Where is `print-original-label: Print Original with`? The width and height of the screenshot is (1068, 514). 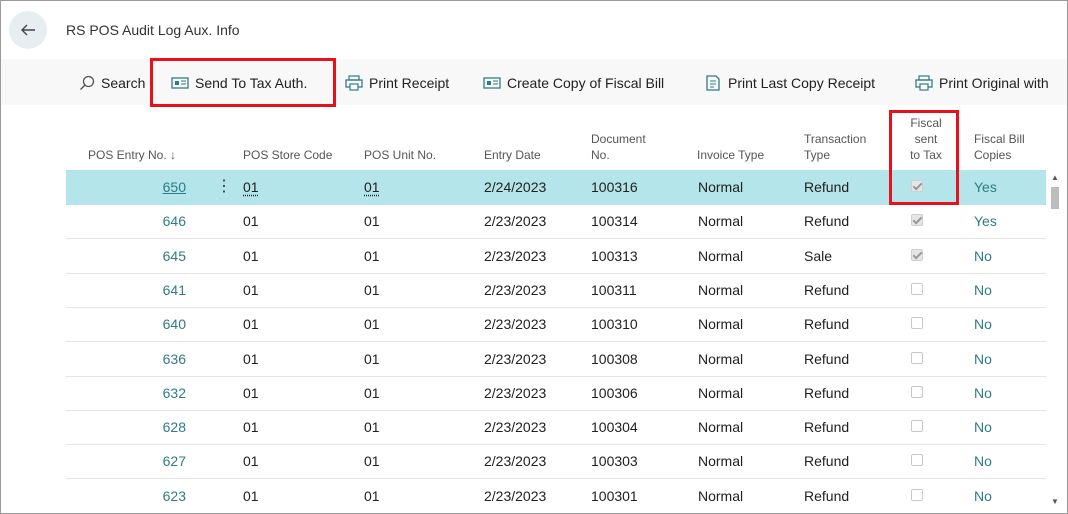 print-original-label: Print Original with is located at coordinates (994, 83).